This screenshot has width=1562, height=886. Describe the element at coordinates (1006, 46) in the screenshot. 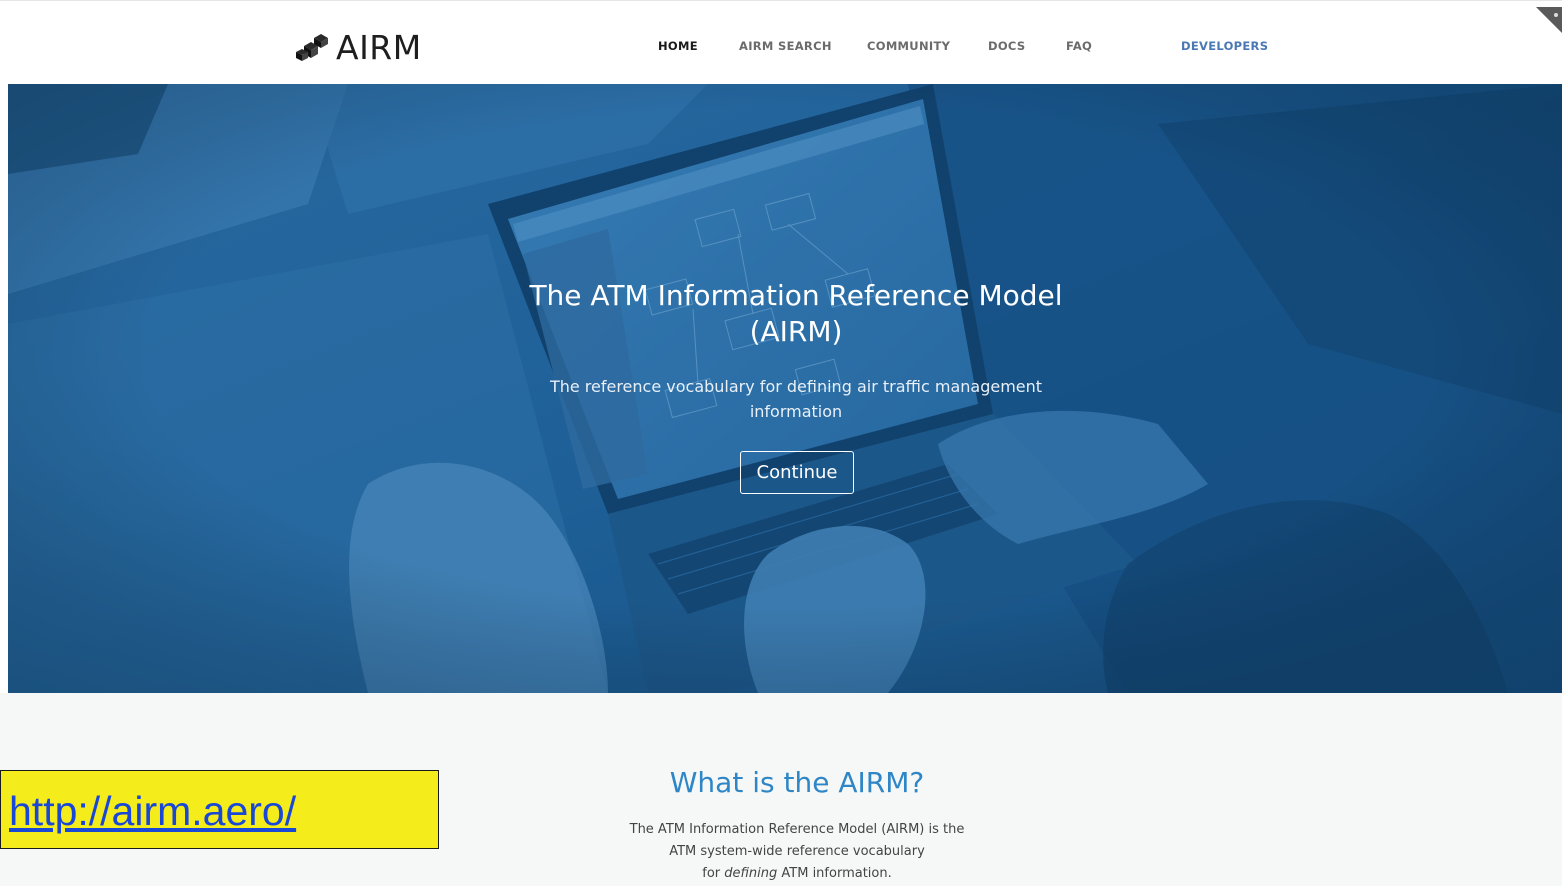

I see `nav-docs: DOCS` at that location.